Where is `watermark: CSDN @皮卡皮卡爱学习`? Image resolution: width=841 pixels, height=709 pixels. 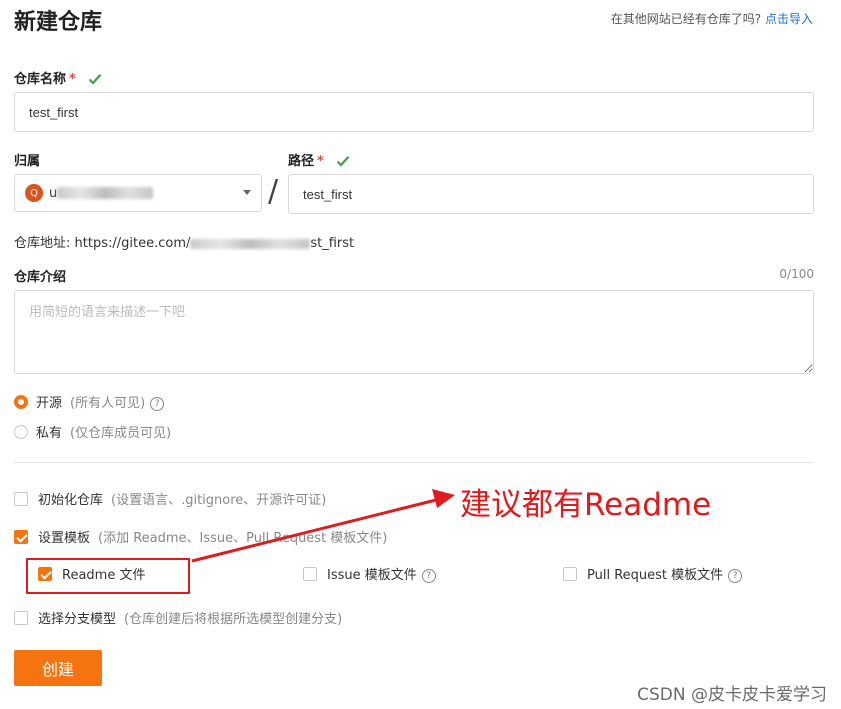 watermark: CSDN @皮卡皮卡爱学习 is located at coordinates (732, 695).